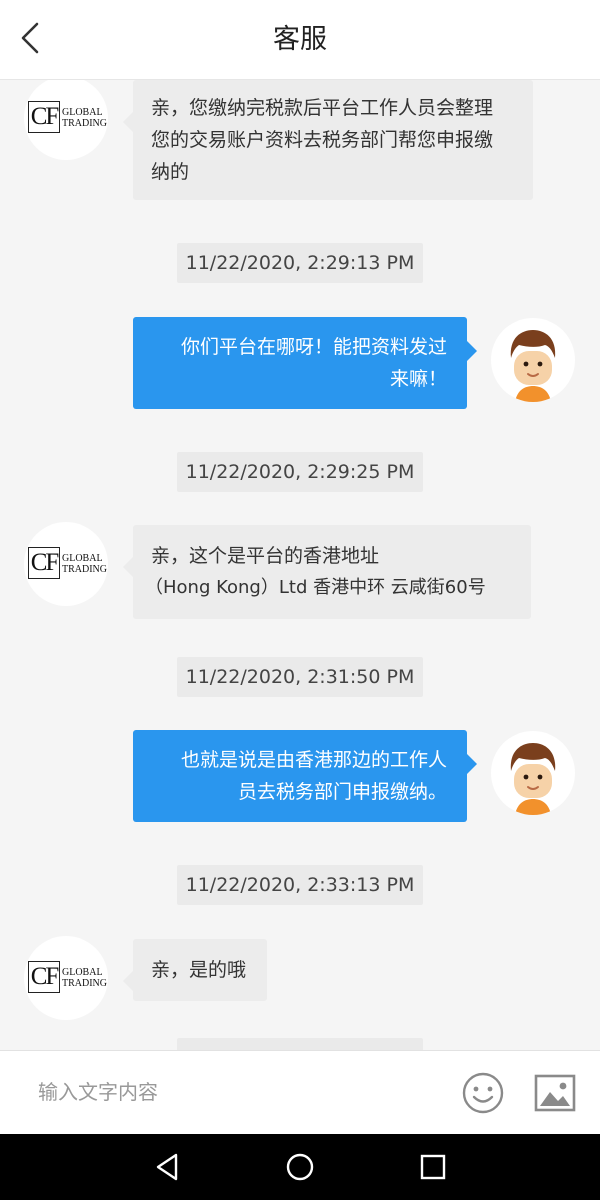 The image size is (600, 1200). I want to click on message-line: 亲，您缴纳完税款后平台工作人员会整理, so click(322, 108).